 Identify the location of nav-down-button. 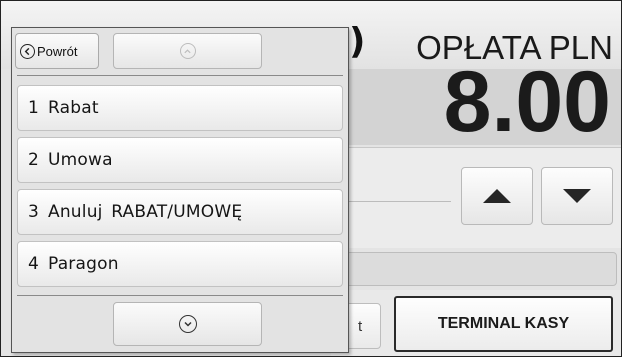
(577, 196).